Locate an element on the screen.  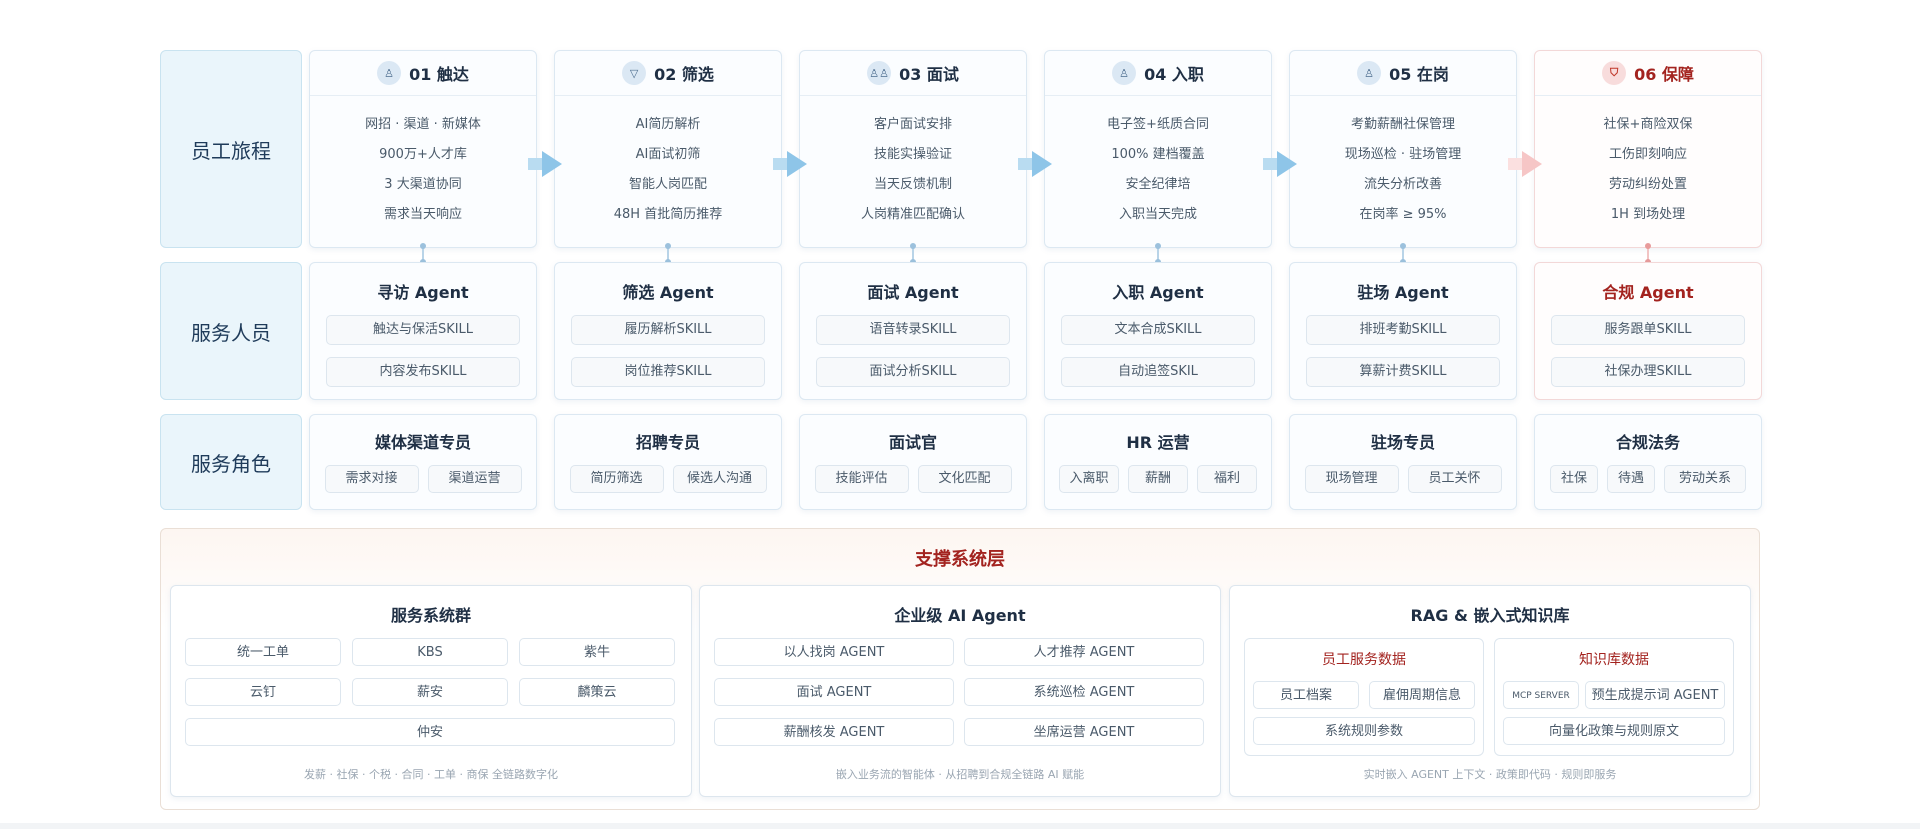
role-title: 合规法务 is located at coordinates (1647, 442).